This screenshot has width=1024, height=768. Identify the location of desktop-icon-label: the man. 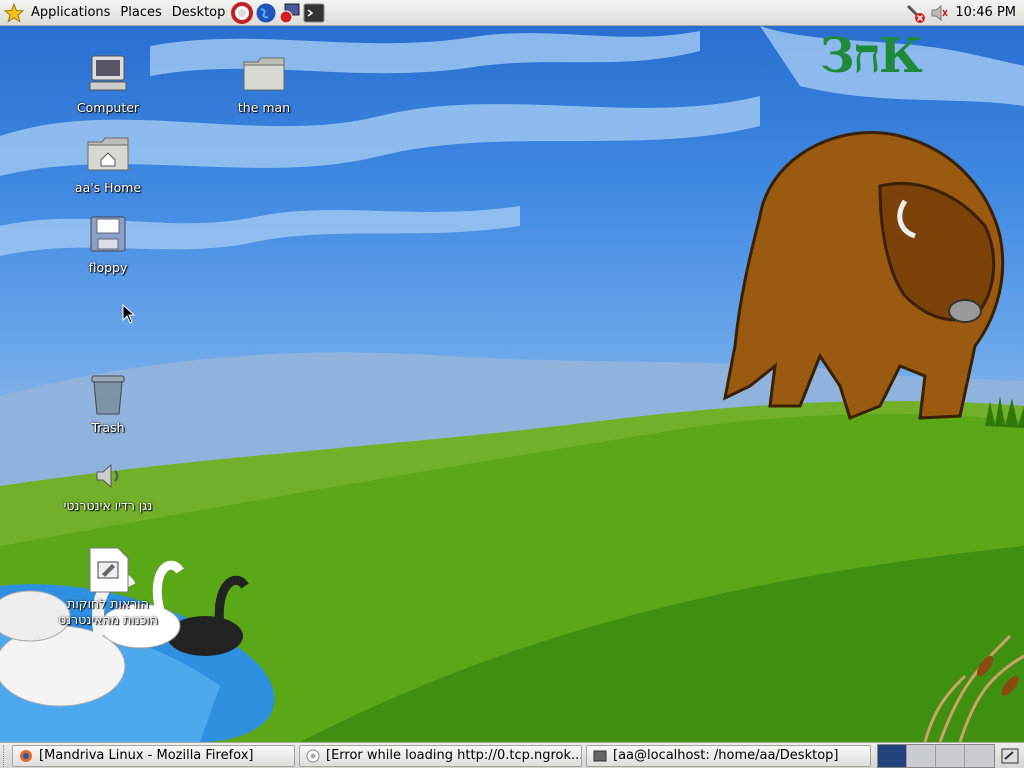
(264, 107).